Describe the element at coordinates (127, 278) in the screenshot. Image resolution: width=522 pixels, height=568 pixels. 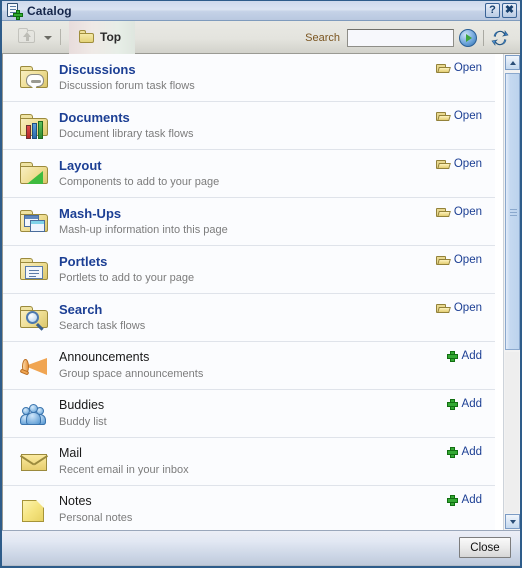
I see `list-item-description: Portlets to add to your page` at that location.